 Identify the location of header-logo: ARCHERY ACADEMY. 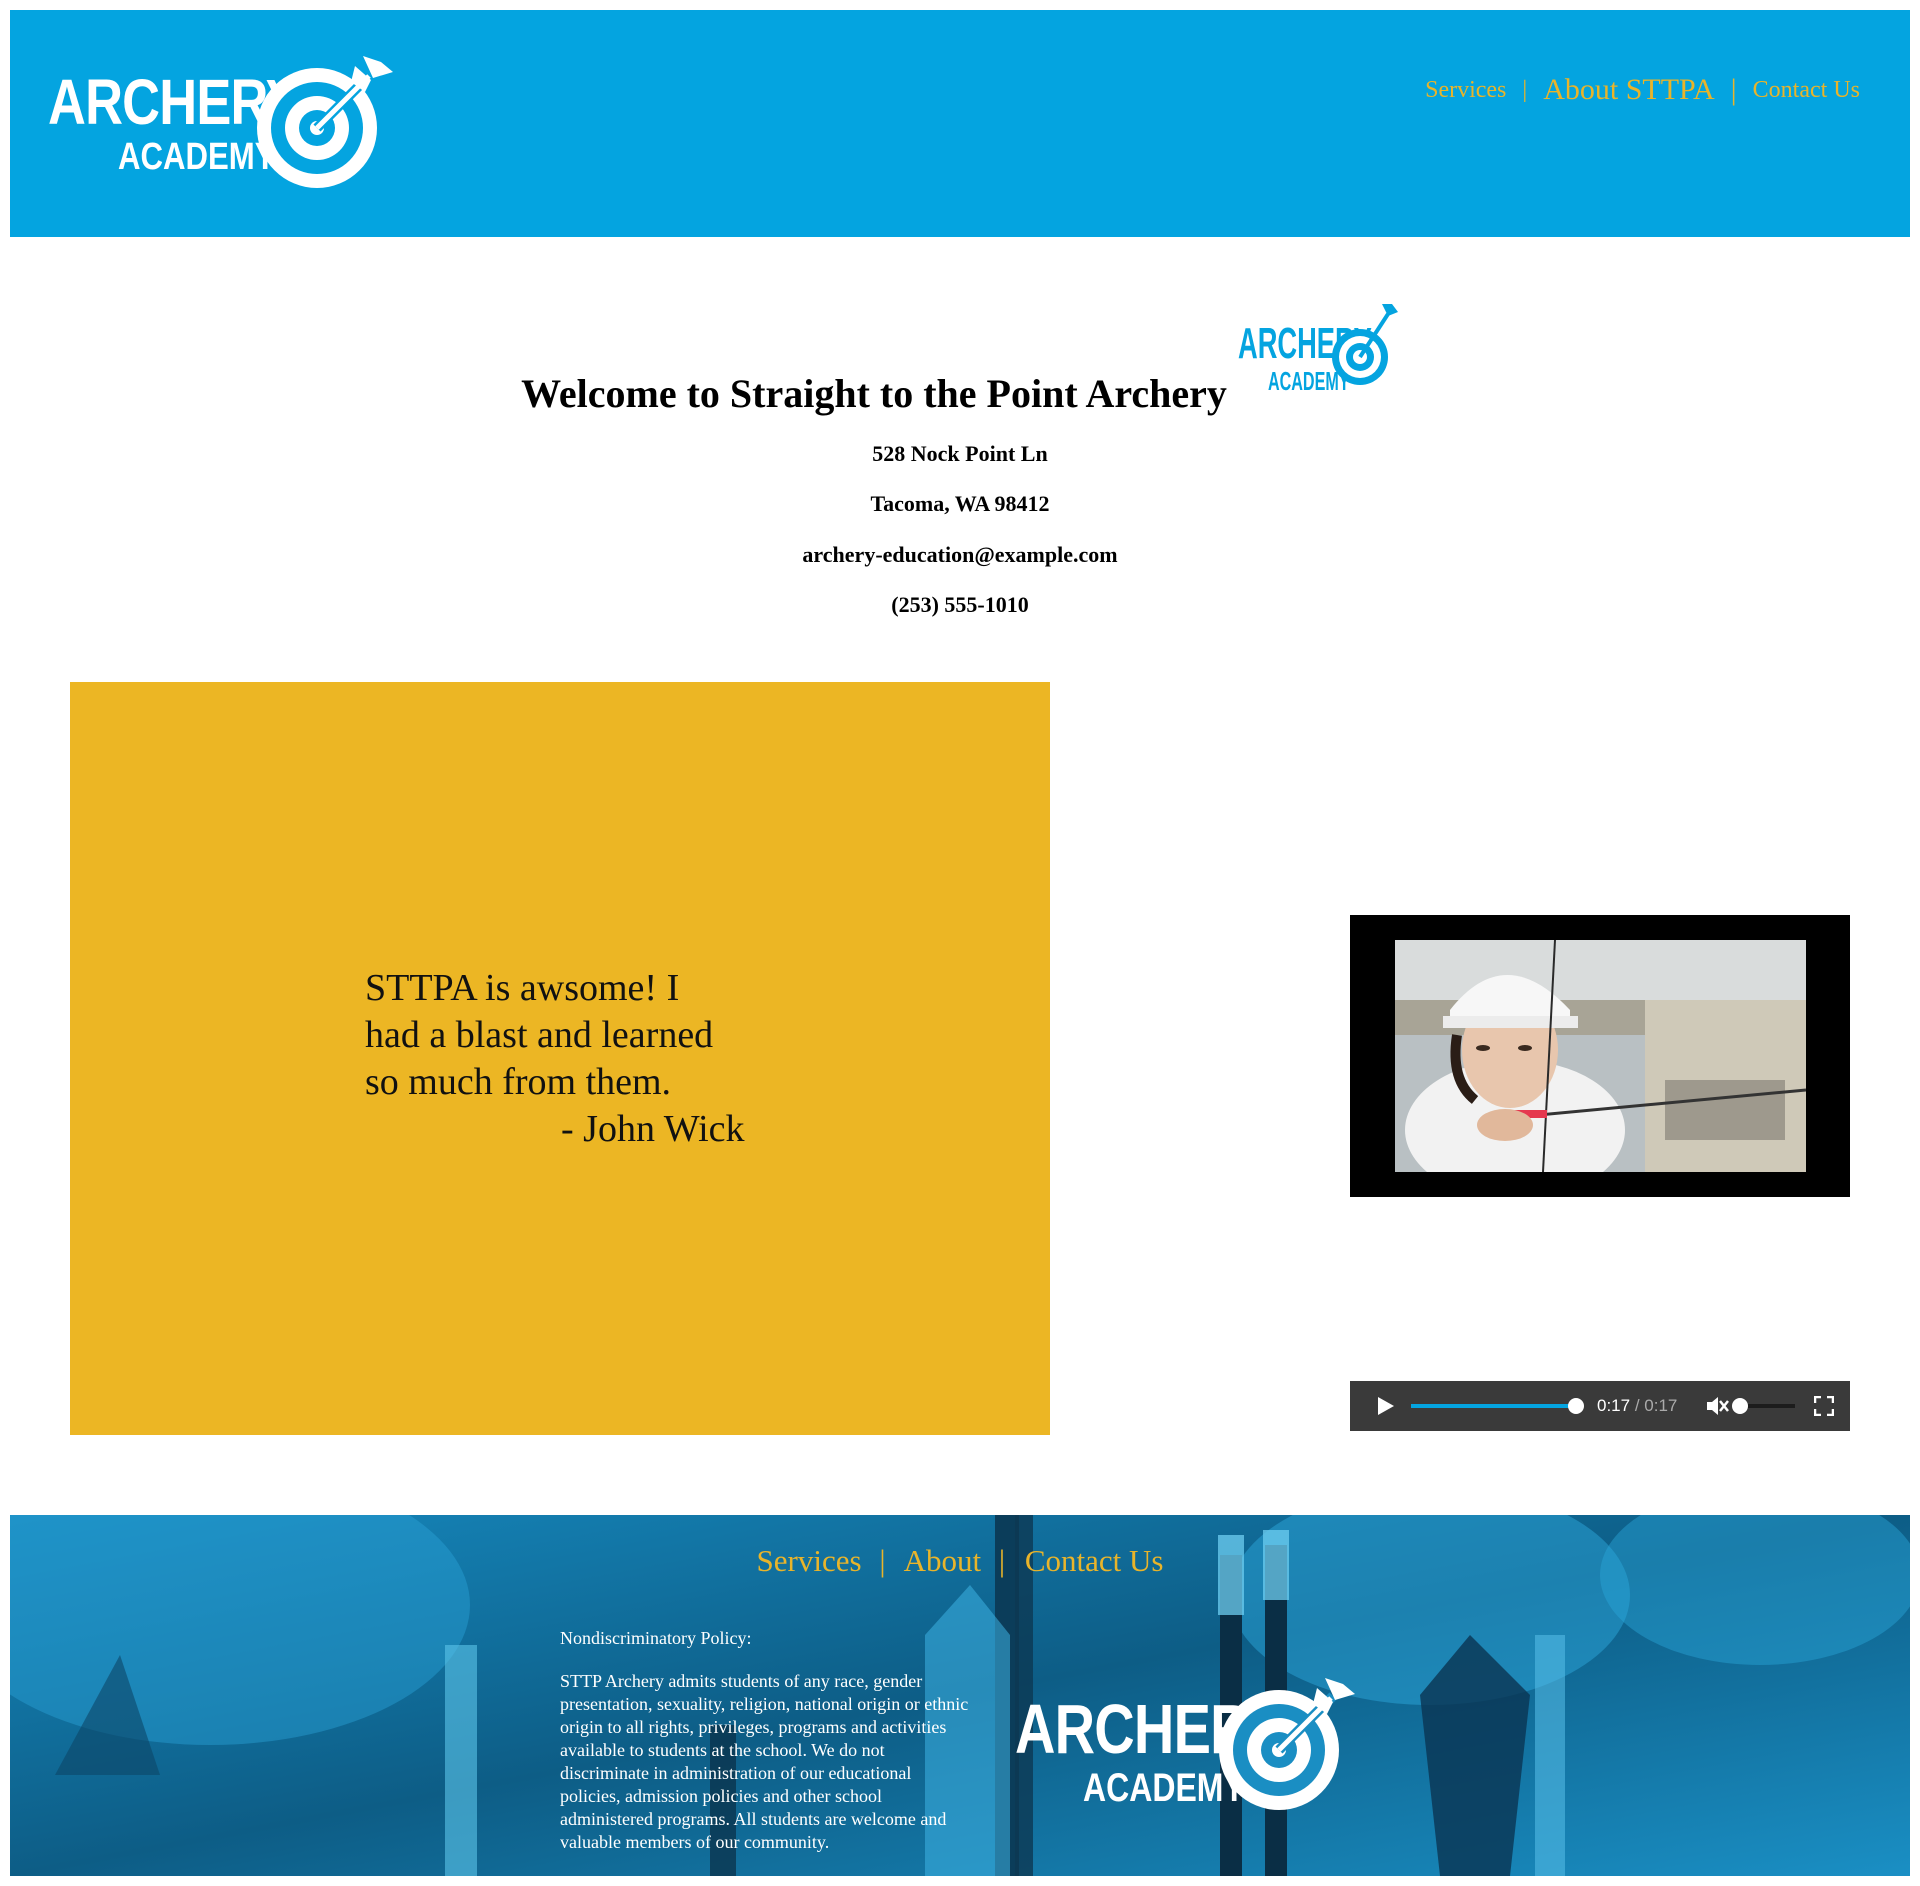
(223, 123).